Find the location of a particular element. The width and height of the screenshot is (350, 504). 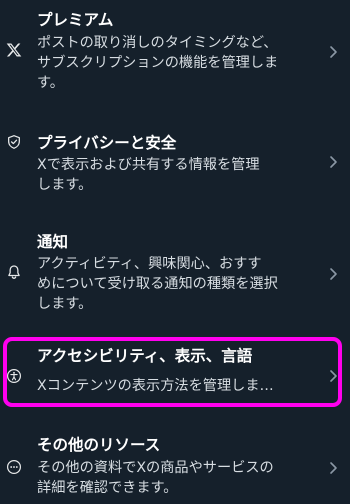

bell-icon is located at coordinates (14, 272).